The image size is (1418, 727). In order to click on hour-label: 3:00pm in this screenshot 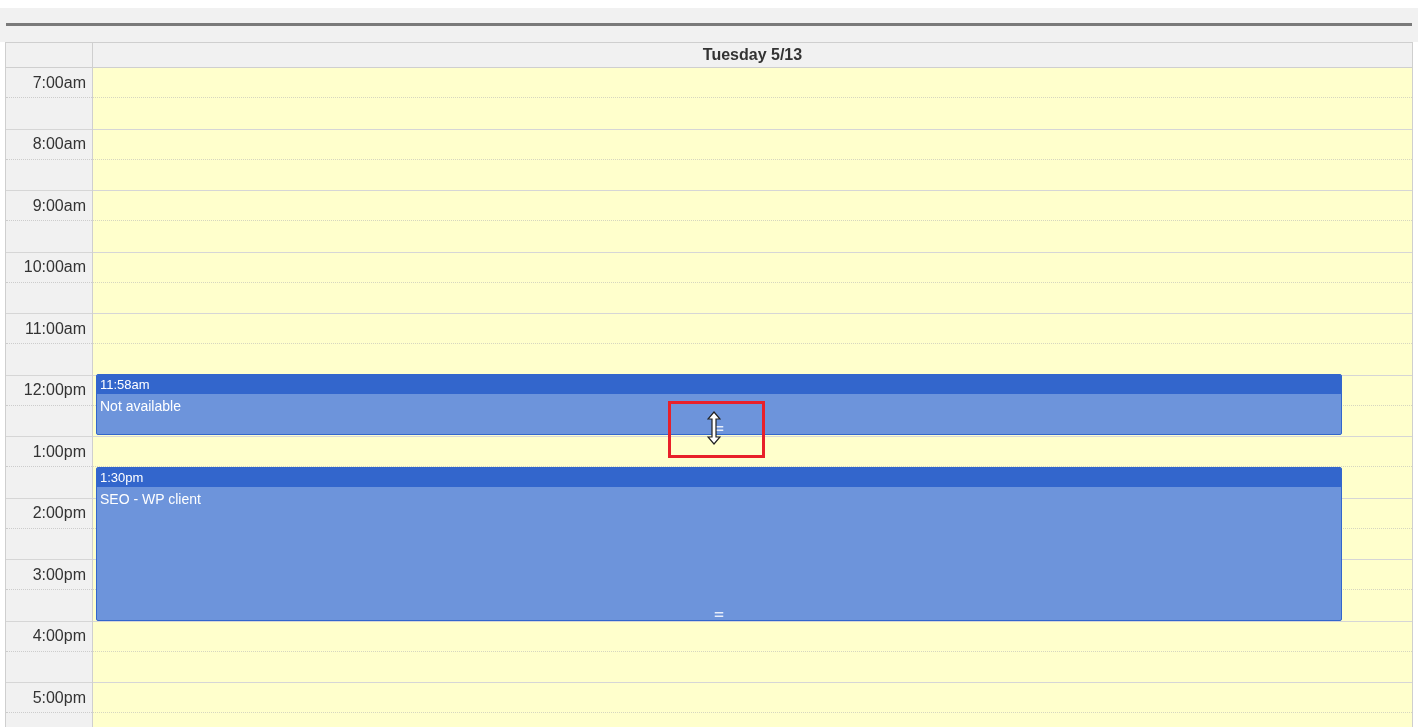, I will do `click(59, 574)`.